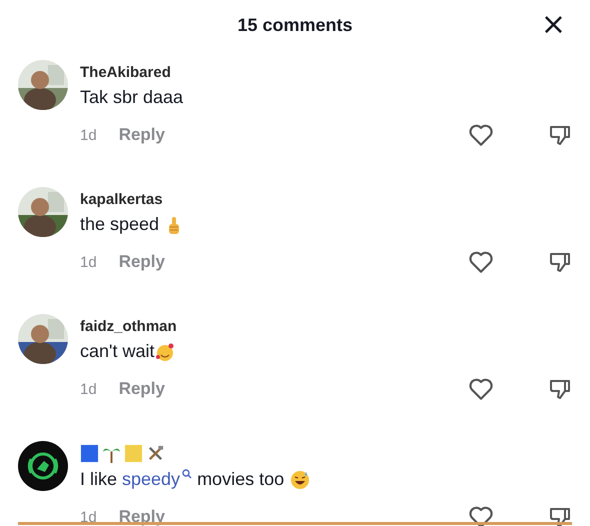 The image size is (590, 526). I want to click on username: faidz_othman, so click(128, 326).